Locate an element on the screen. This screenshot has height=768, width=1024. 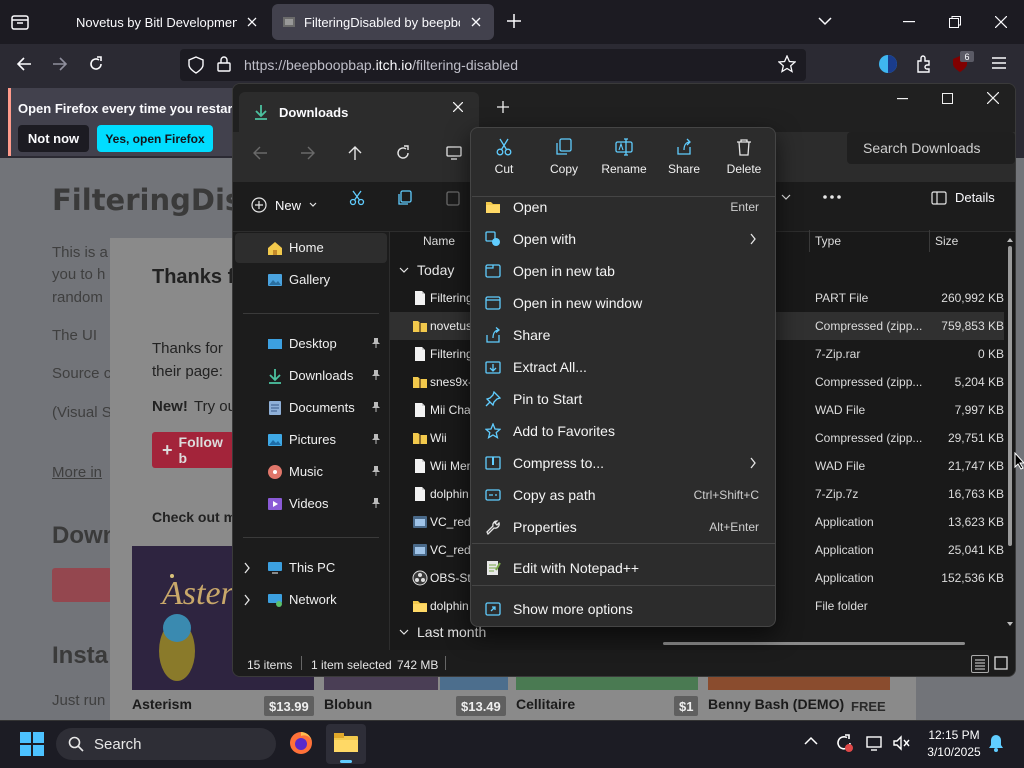
sidebar-item-network: Network is located at coordinates (311, 600).